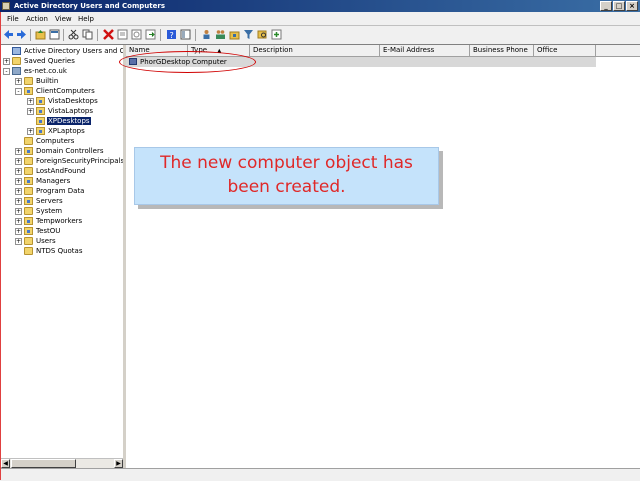 This screenshot has width=640, height=481. What do you see at coordinates (320, 35) in the screenshot?
I see `toolbar: ?` at bounding box center [320, 35].